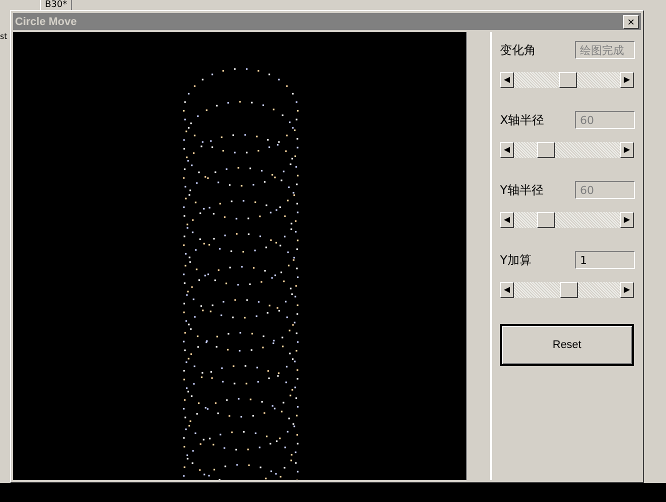  I want to click on window-title: Circle Move, so click(46, 22).